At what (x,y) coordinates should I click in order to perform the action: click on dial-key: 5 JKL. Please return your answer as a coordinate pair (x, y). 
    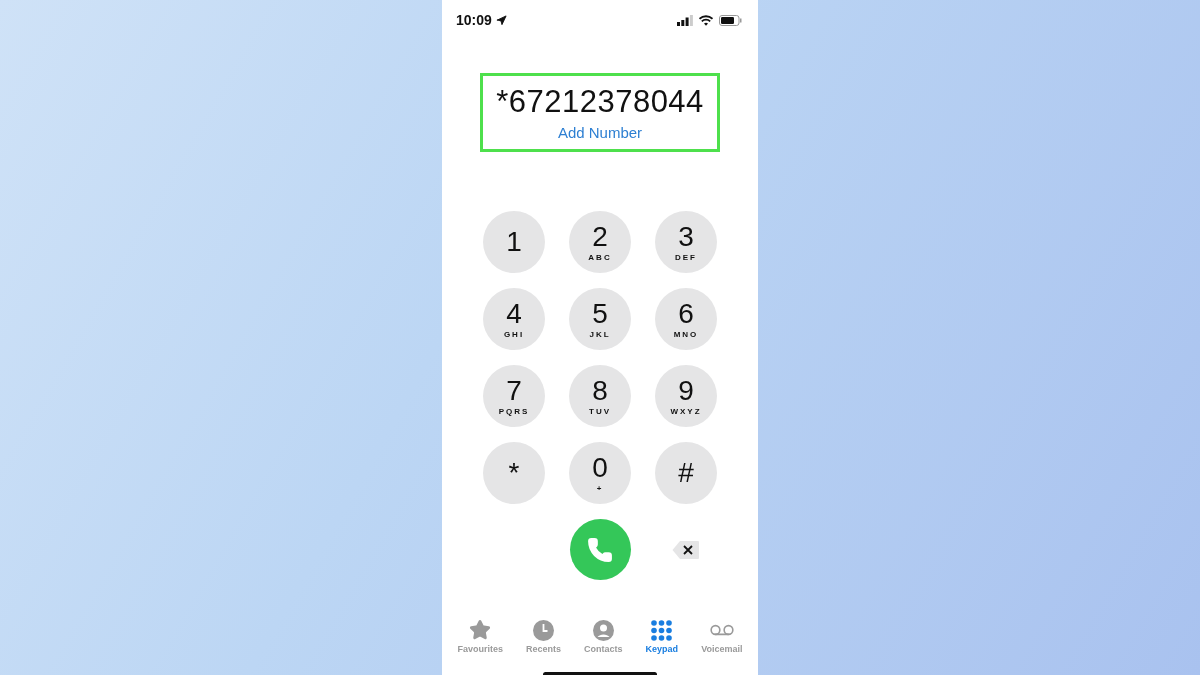
    Looking at the image, I should click on (600, 319).